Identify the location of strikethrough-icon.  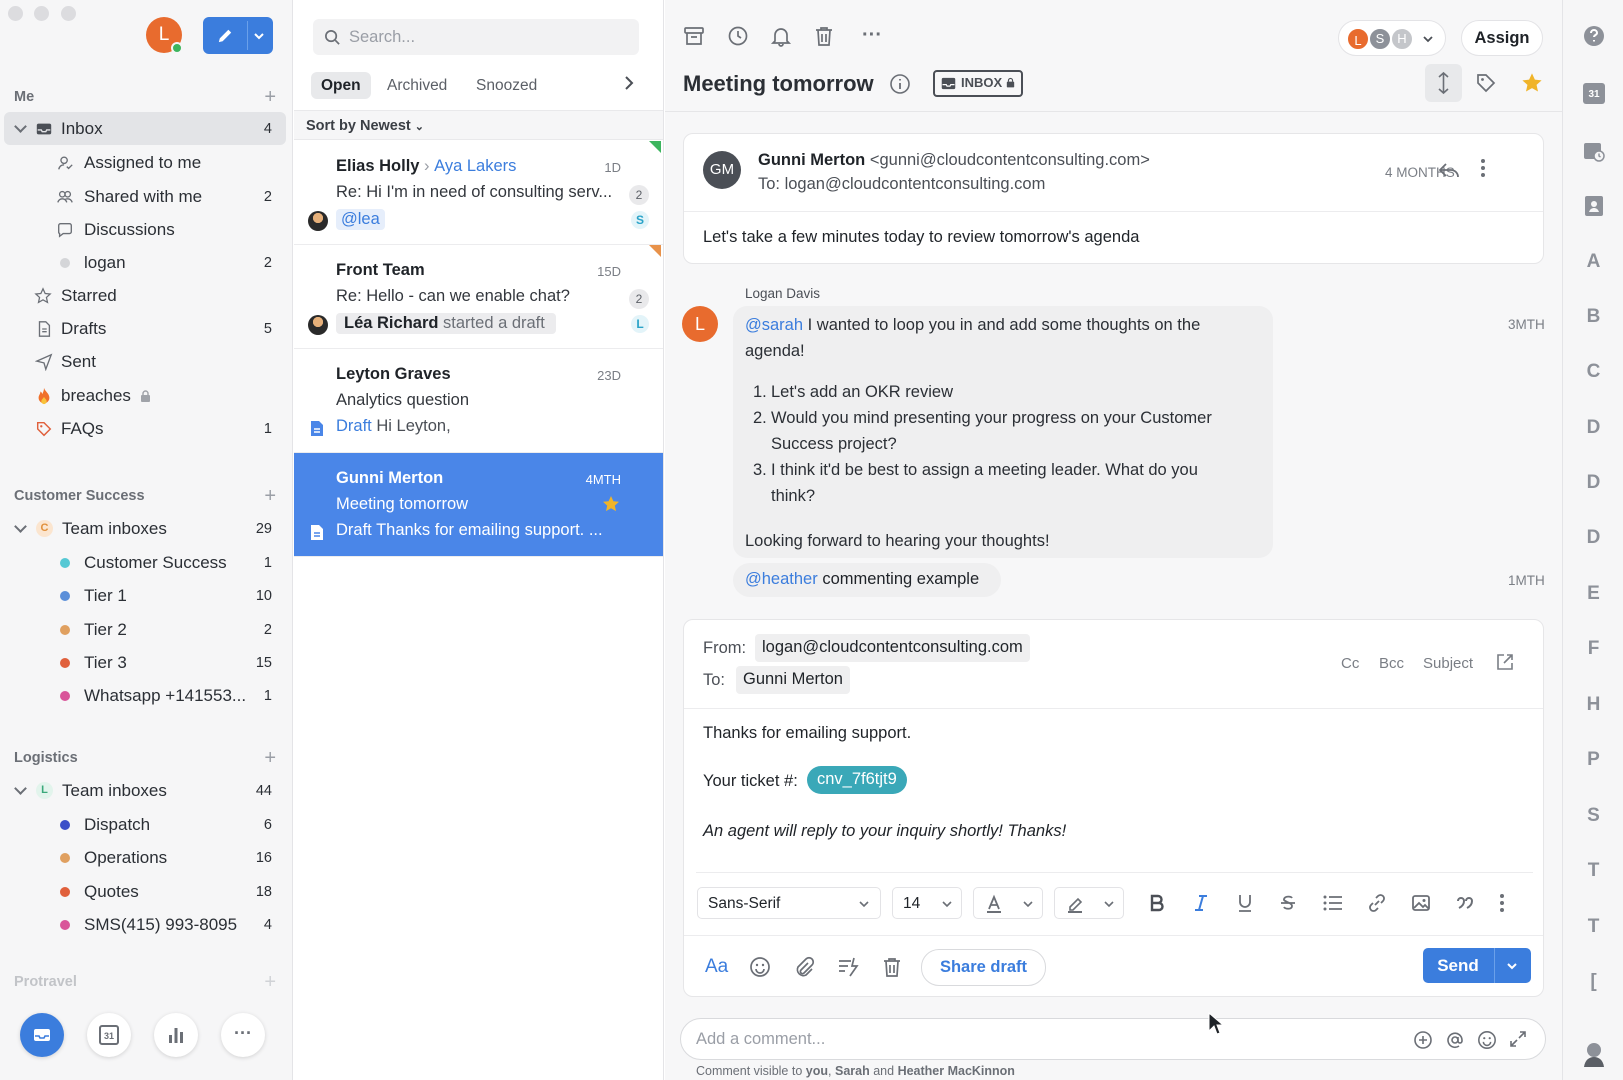
(1288, 903).